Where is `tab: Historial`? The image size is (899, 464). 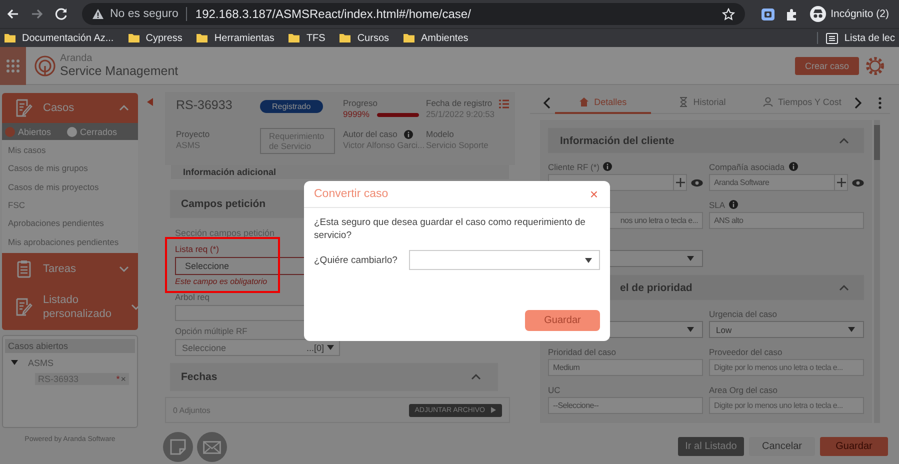
tab: Historial is located at coordinates (702, 103).